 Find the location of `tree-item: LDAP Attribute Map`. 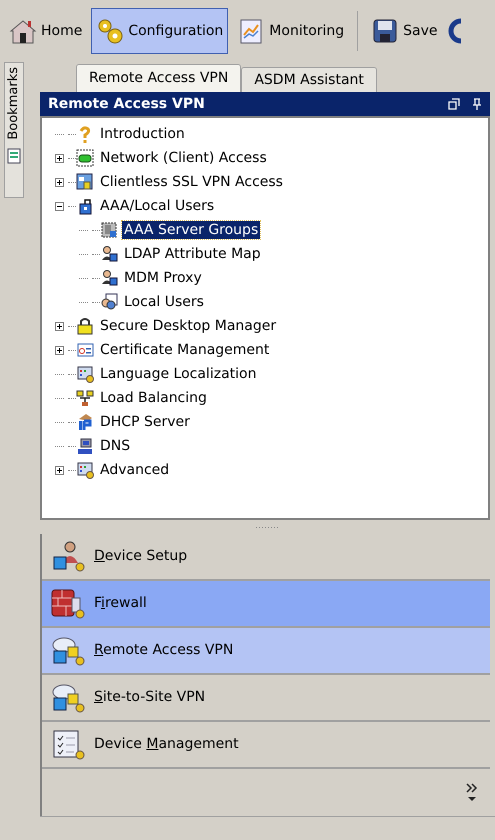

tree-item: LDAP Attribute Map is located at coordinates (192, 254).